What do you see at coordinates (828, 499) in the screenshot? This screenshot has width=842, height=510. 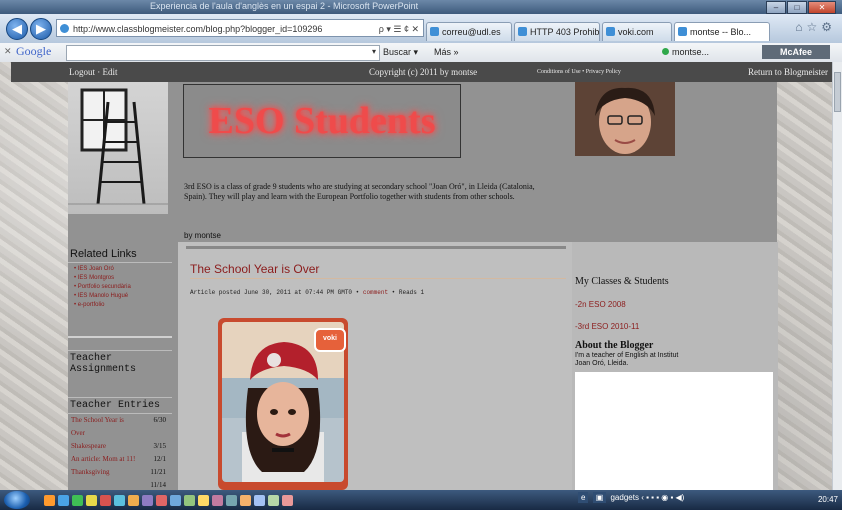 I see `clock: 20:47` at bounding box center [828, 499].